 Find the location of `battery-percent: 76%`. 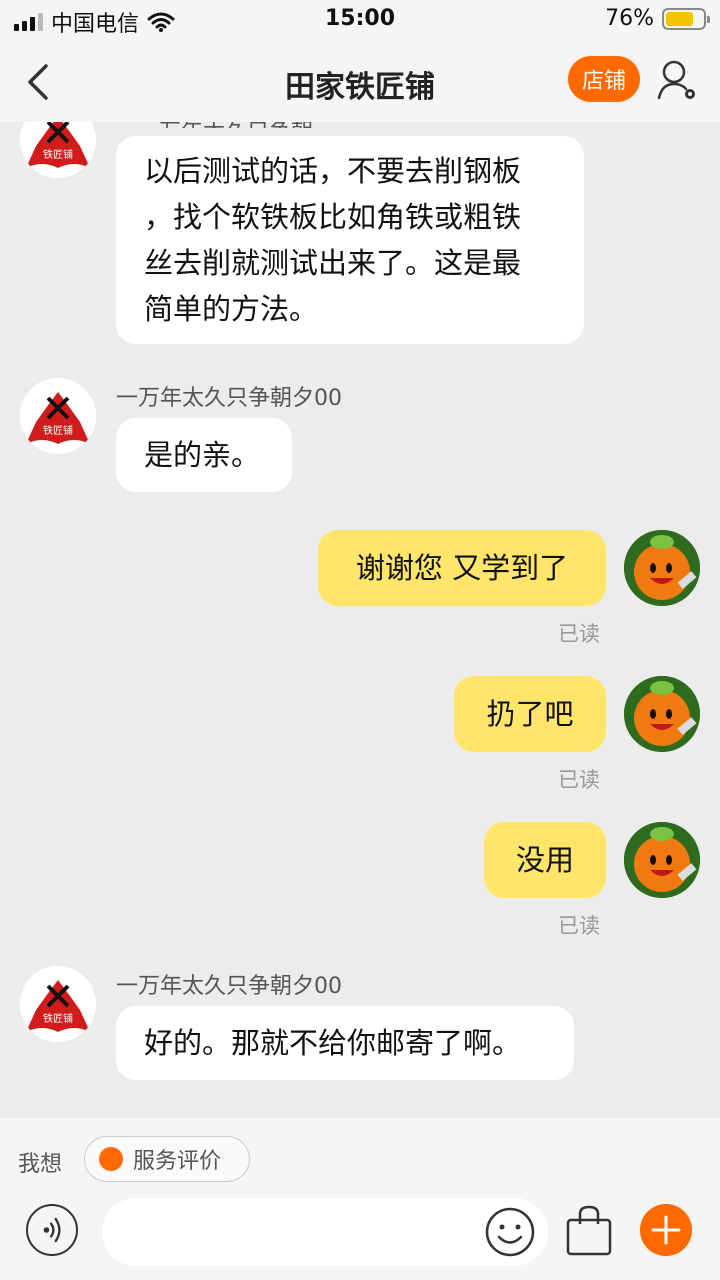

battery-percent: 76% is located at coordinates (629, 18).